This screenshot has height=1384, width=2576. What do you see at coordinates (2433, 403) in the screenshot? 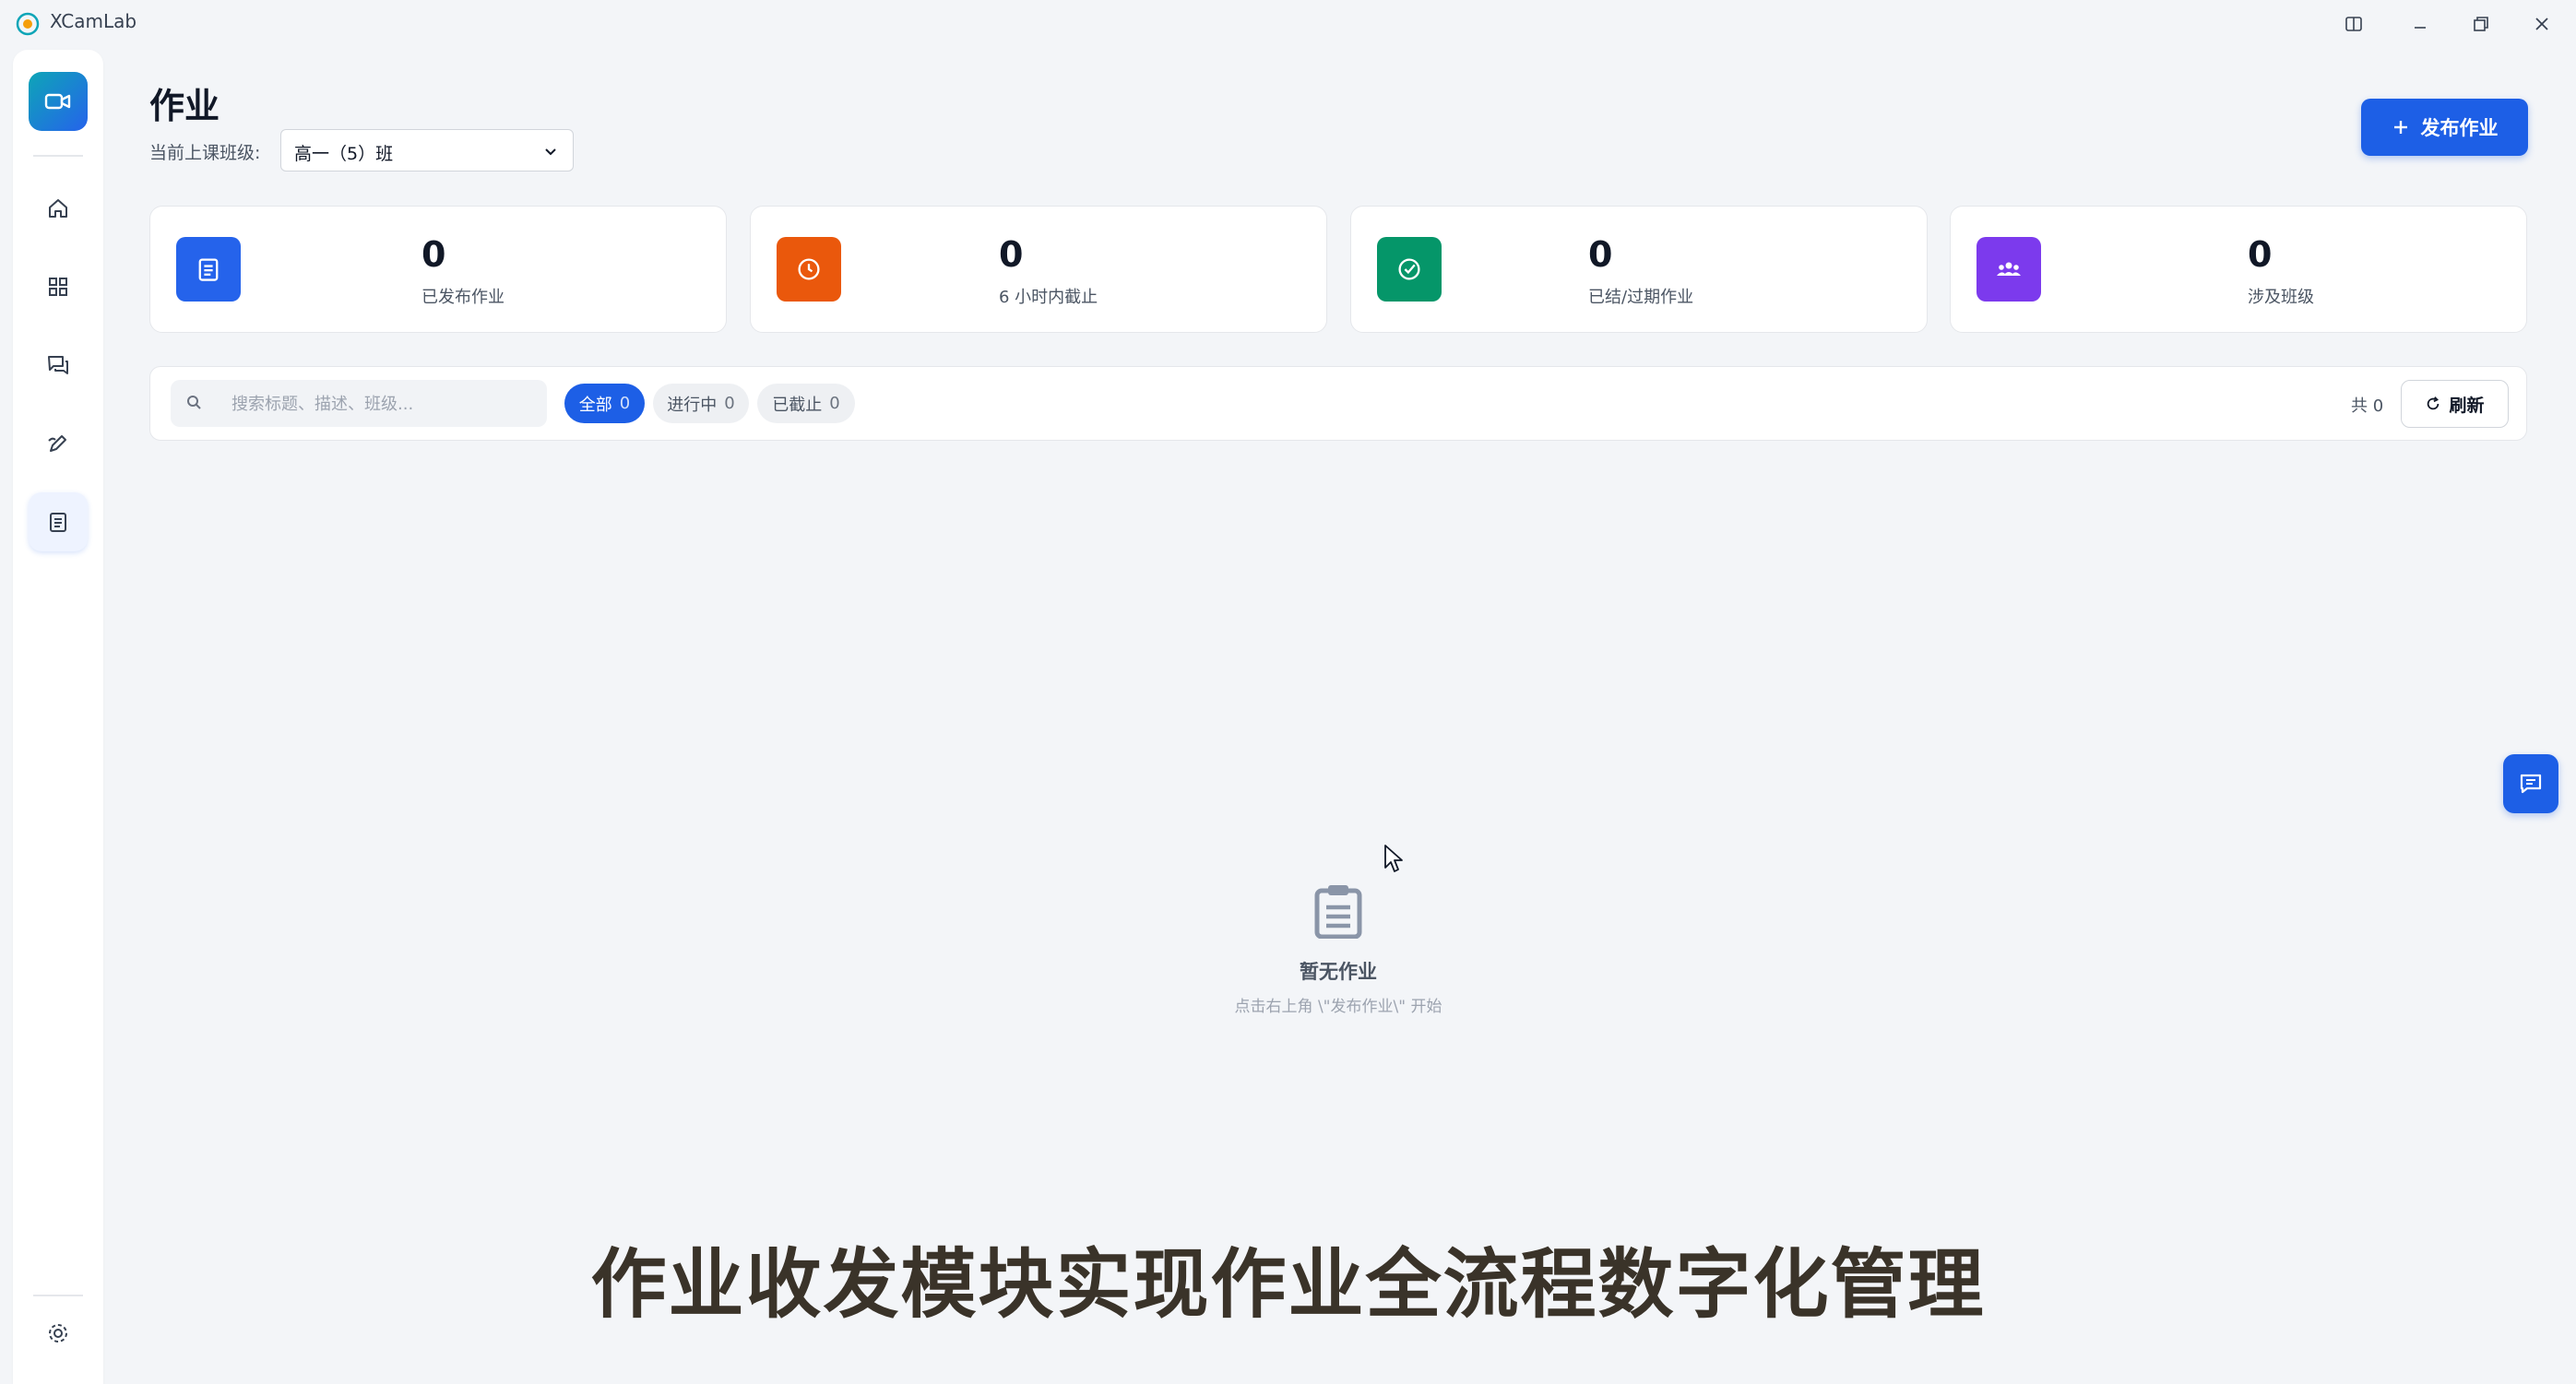
I see `refresh-icon` at bounding box center [2433, 403].